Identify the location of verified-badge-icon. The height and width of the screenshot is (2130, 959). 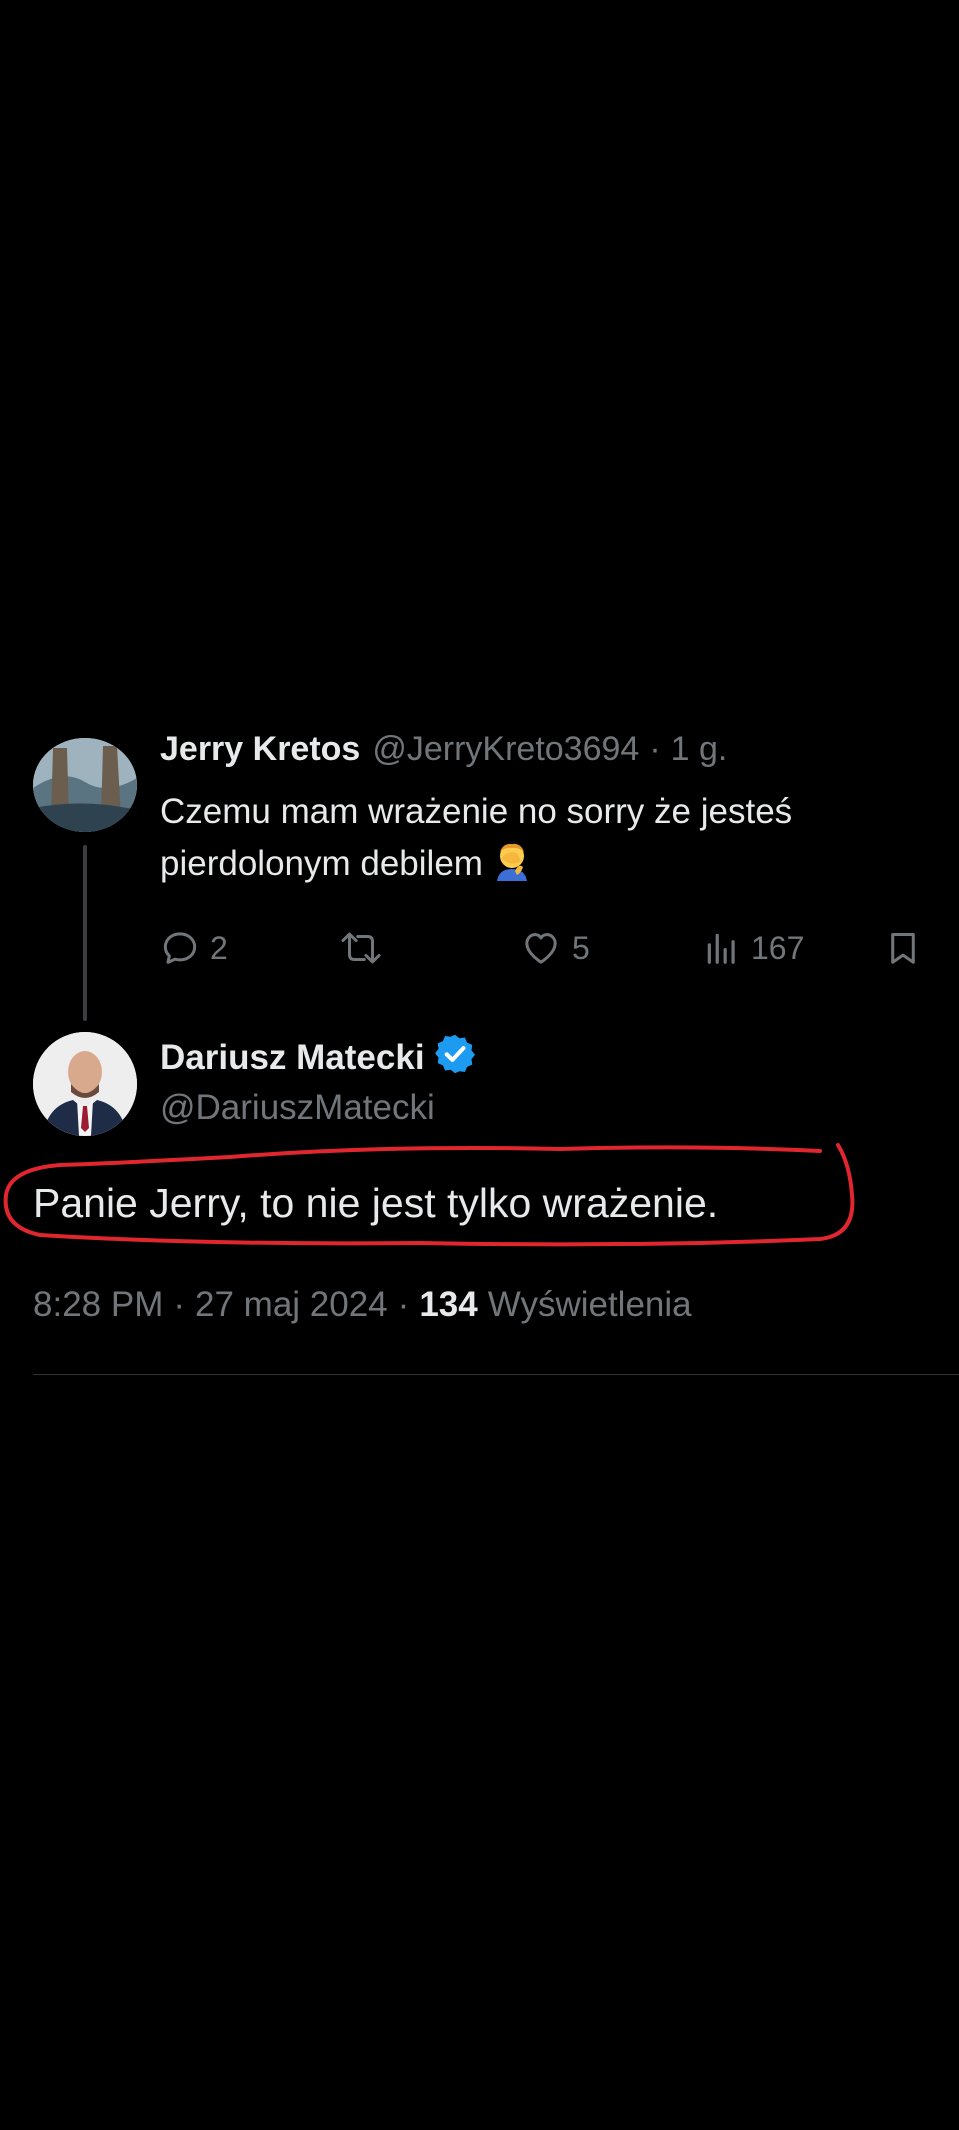
(455, 1058).